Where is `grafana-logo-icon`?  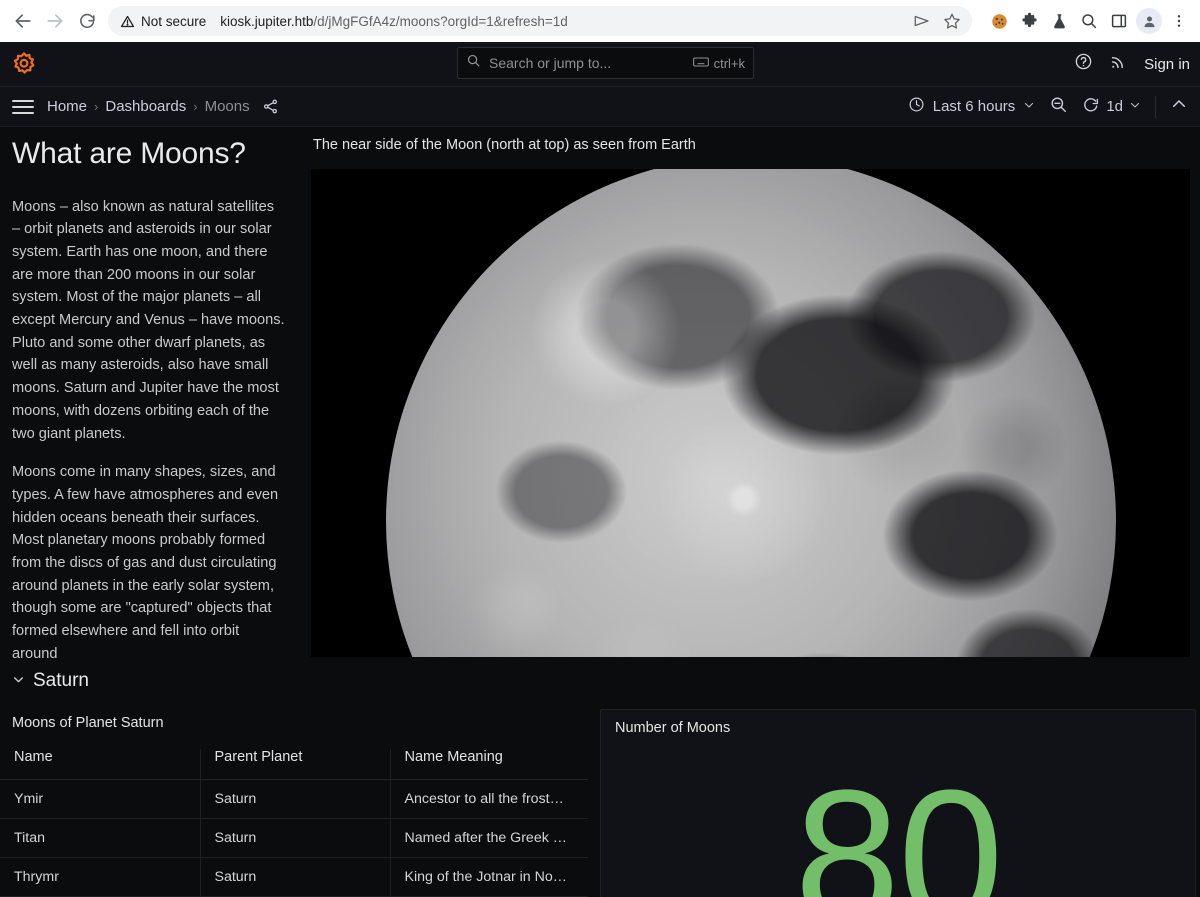
grafana-logo-icon is located at coordinates (24, 64).